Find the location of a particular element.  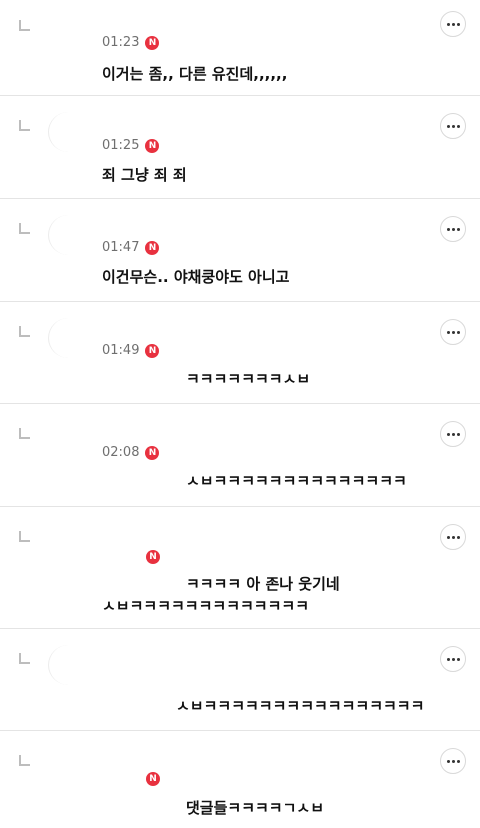

comment-time: 01:23 is located at coordinates (121, 42).